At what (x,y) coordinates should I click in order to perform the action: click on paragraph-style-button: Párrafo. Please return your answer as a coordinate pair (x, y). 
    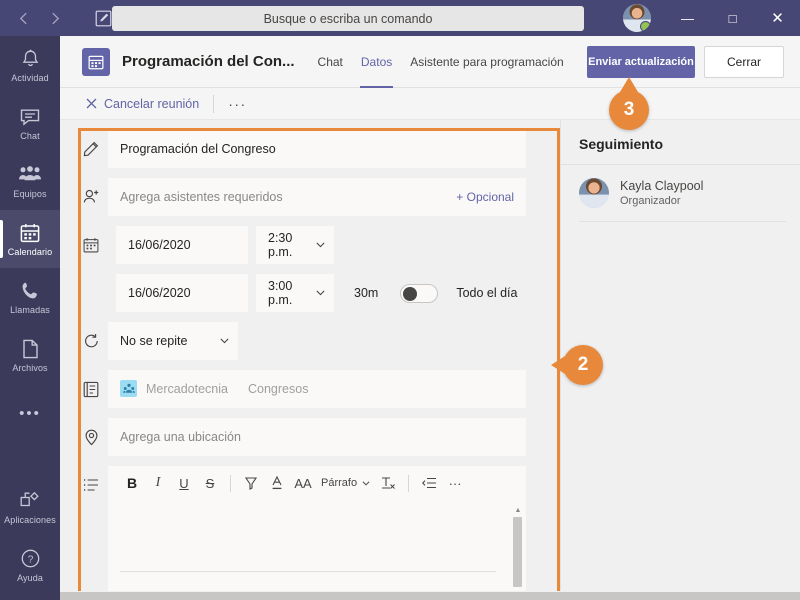
    Looking at the image, I should click on (345, 483).